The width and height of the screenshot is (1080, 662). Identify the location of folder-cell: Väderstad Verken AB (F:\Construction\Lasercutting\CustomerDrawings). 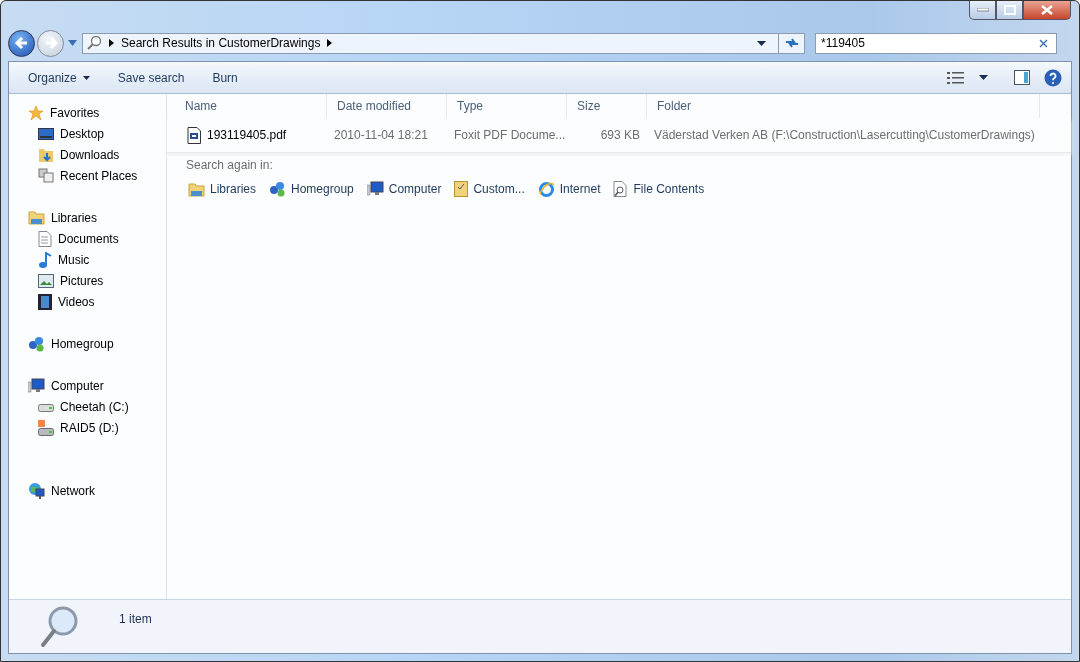
(844, 135).